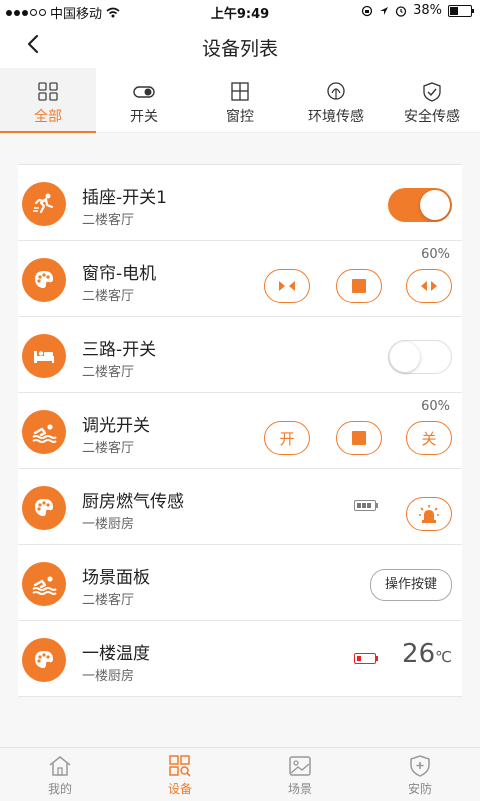 This screenshot has height=801, width=480. Describe the element at coordinates (48, 91) in the screenshot. I see `grid-icon` at that location.